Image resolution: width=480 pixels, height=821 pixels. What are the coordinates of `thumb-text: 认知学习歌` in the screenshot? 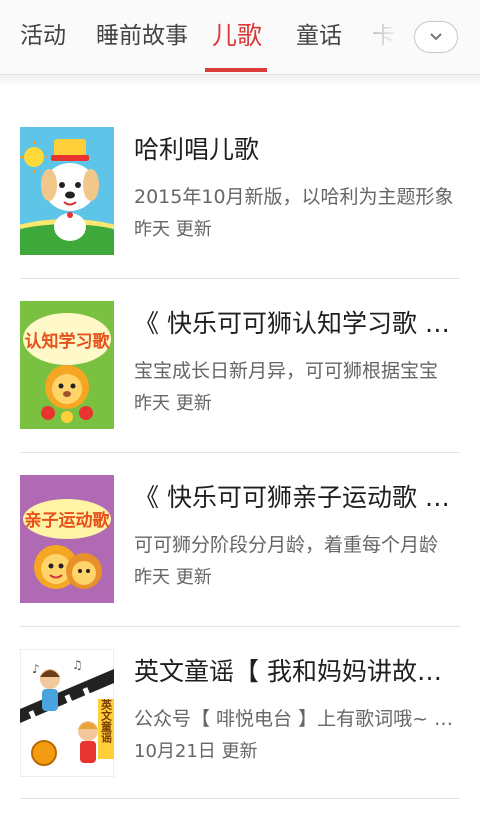 It's located at (68, 341).